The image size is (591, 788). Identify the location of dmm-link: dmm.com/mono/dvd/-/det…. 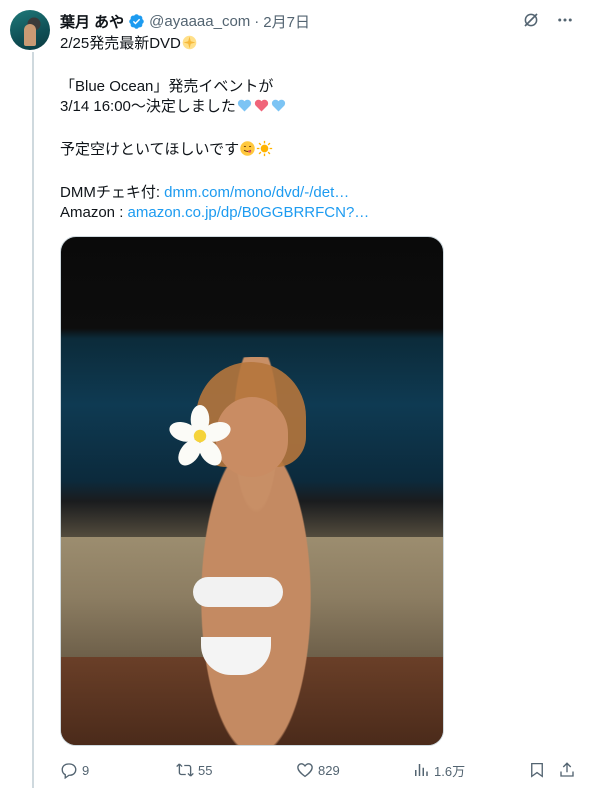
(256, 192).